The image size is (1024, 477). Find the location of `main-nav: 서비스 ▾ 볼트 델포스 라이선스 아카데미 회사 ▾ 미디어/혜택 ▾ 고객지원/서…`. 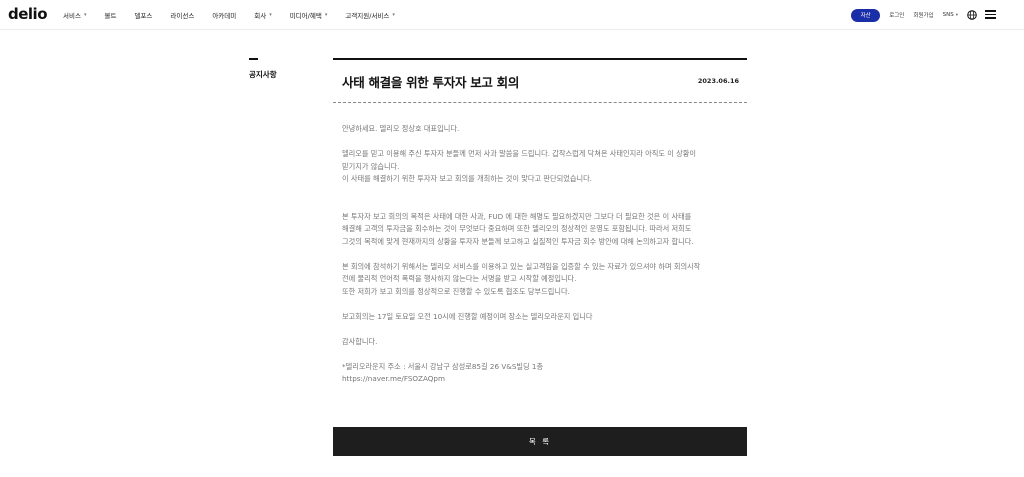

main-nav: 서비스 ▾ 볼트 델포스 라이선스 아카데미 회사 ▾ 미디어/혜택 ▾ 고객지원/서… is located at coordinates (238, 15).